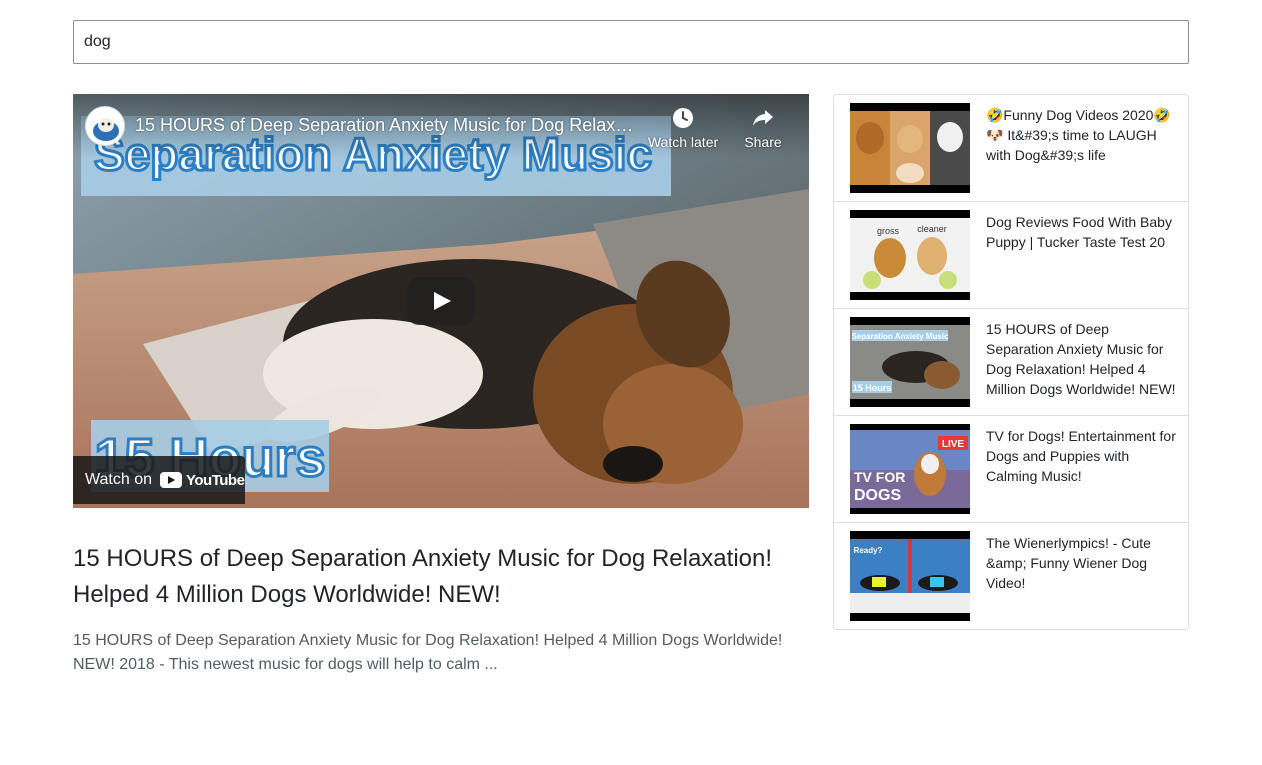 The width and height of the screenshot is (1262, 765). I want to click on share-arrow-icon, so click(763, 118).